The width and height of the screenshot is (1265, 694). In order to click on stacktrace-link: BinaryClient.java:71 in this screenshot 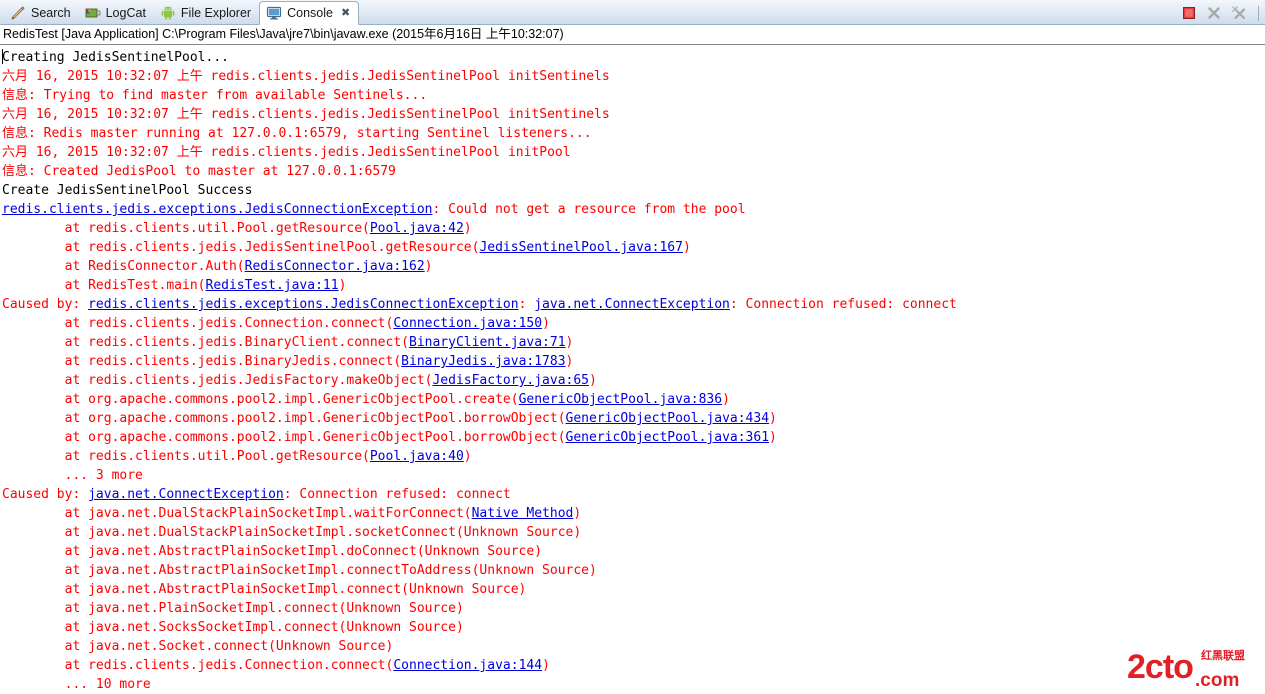, I will do `click(487, 342)`.